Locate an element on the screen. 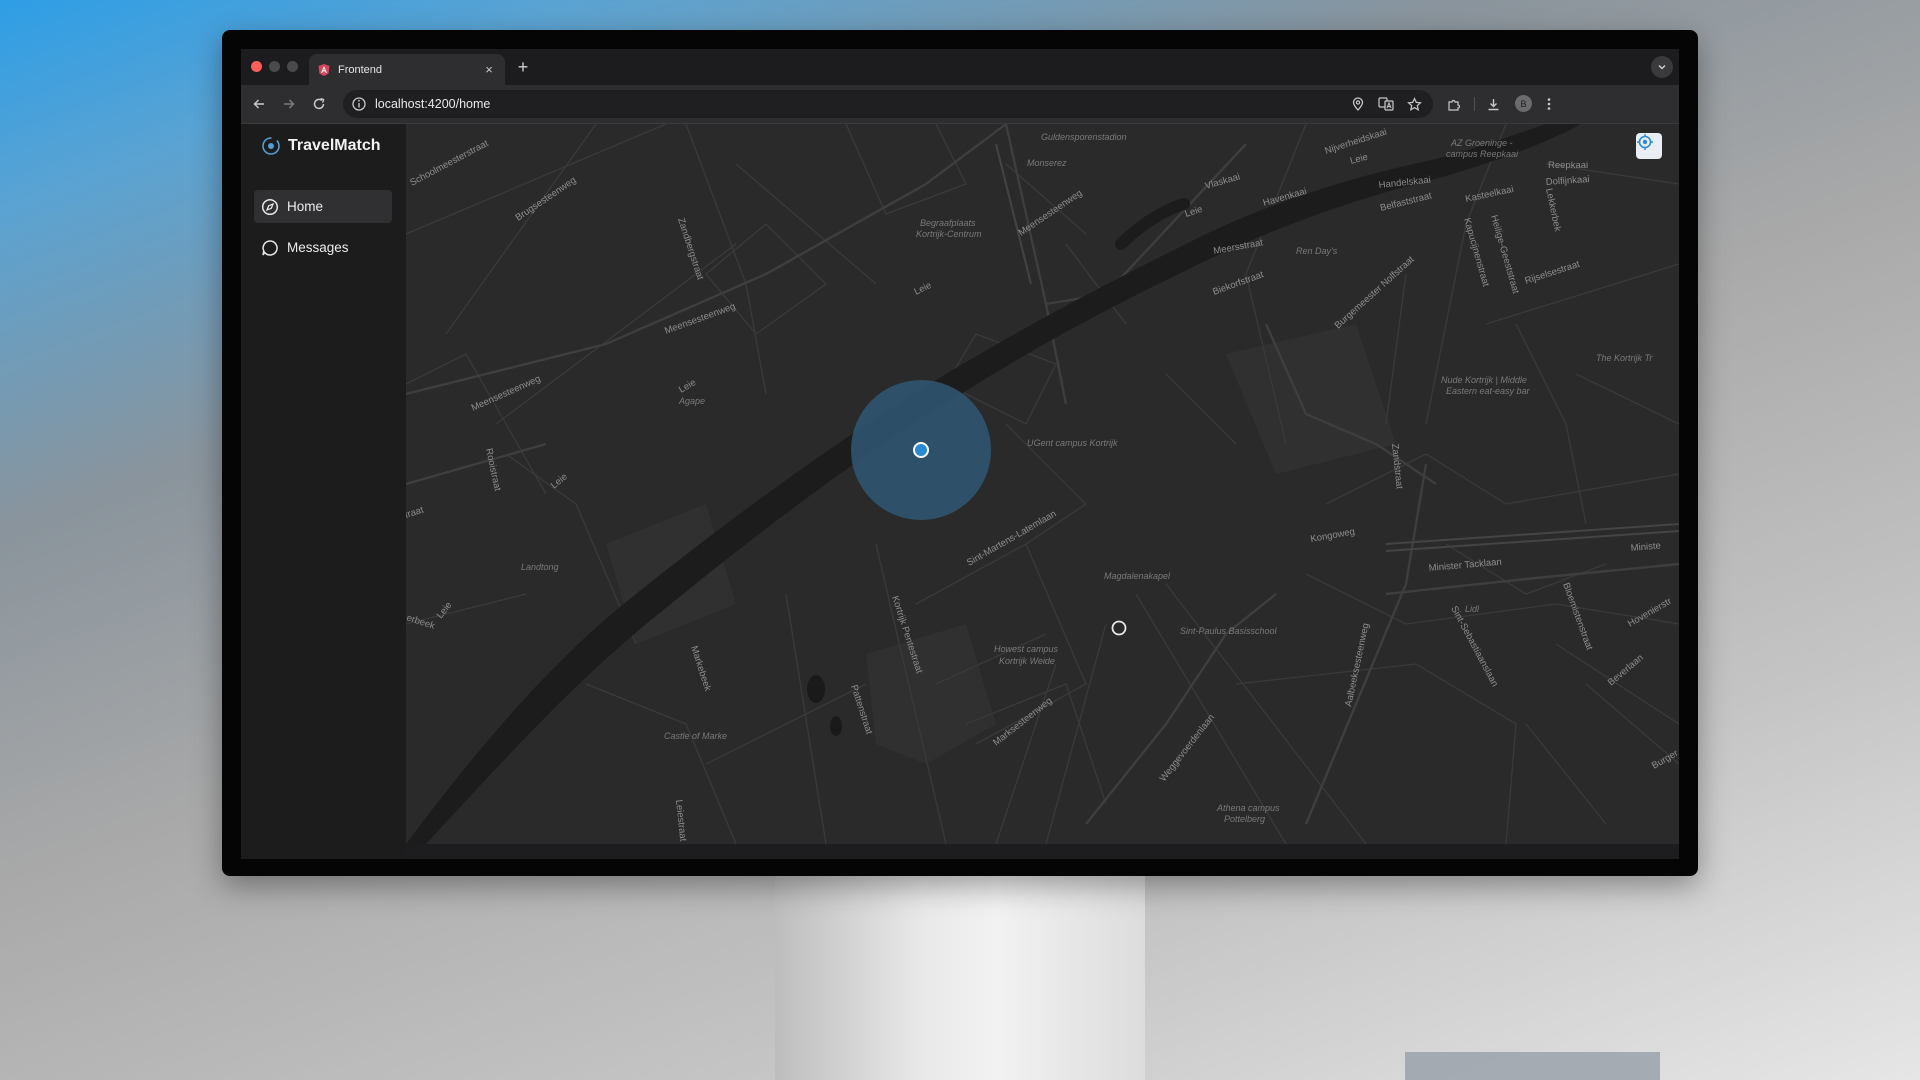  window-zoom-button is located at coordinates (292, 66).